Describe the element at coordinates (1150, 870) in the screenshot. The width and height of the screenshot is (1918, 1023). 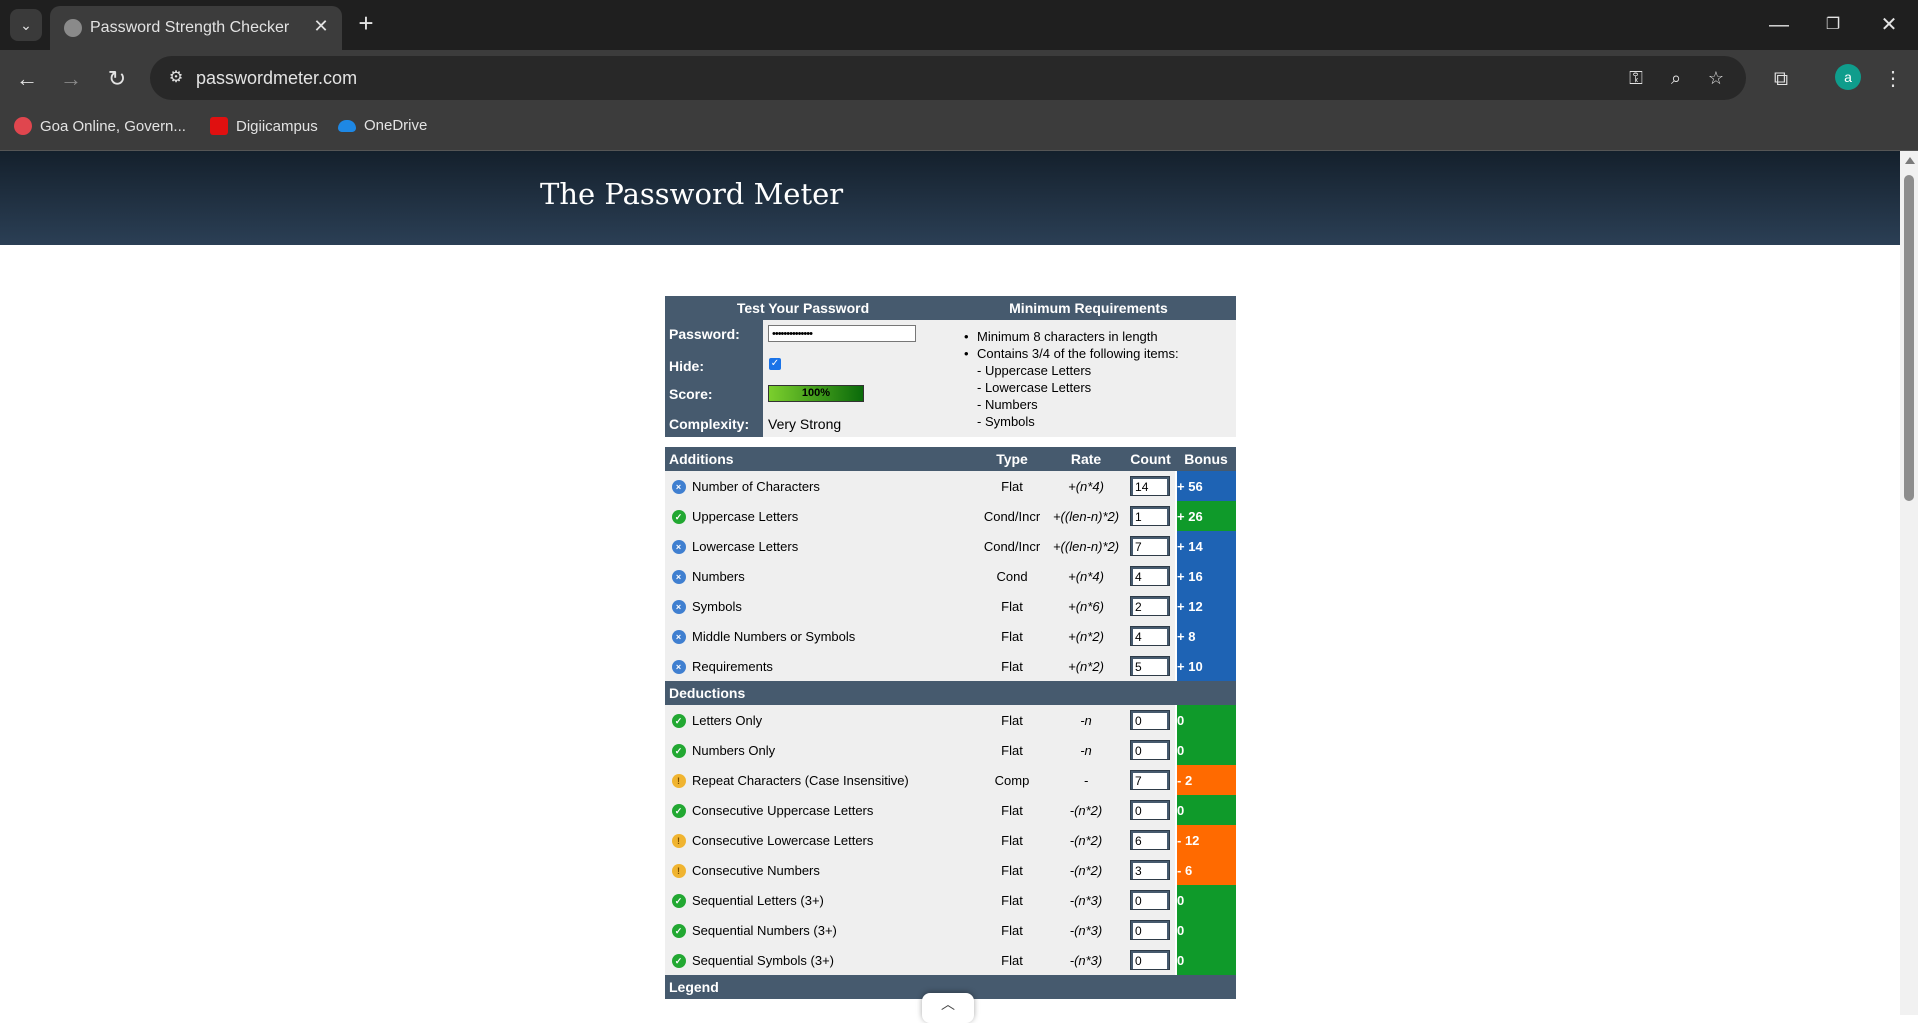
I see `count-cell: 3` at that location.